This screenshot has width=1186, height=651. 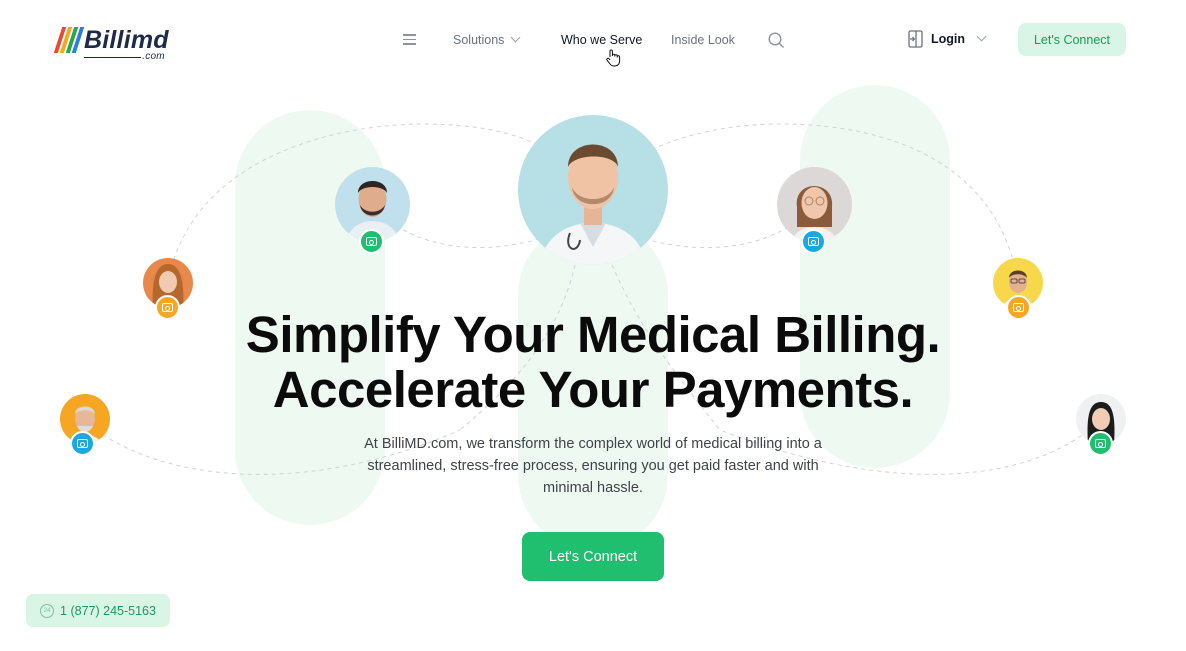 What do you see at coordinates (593, 556) in the screenshot?
I see `lets-connect-hero-button: Let's Connect` at bounding box center [593, 556].